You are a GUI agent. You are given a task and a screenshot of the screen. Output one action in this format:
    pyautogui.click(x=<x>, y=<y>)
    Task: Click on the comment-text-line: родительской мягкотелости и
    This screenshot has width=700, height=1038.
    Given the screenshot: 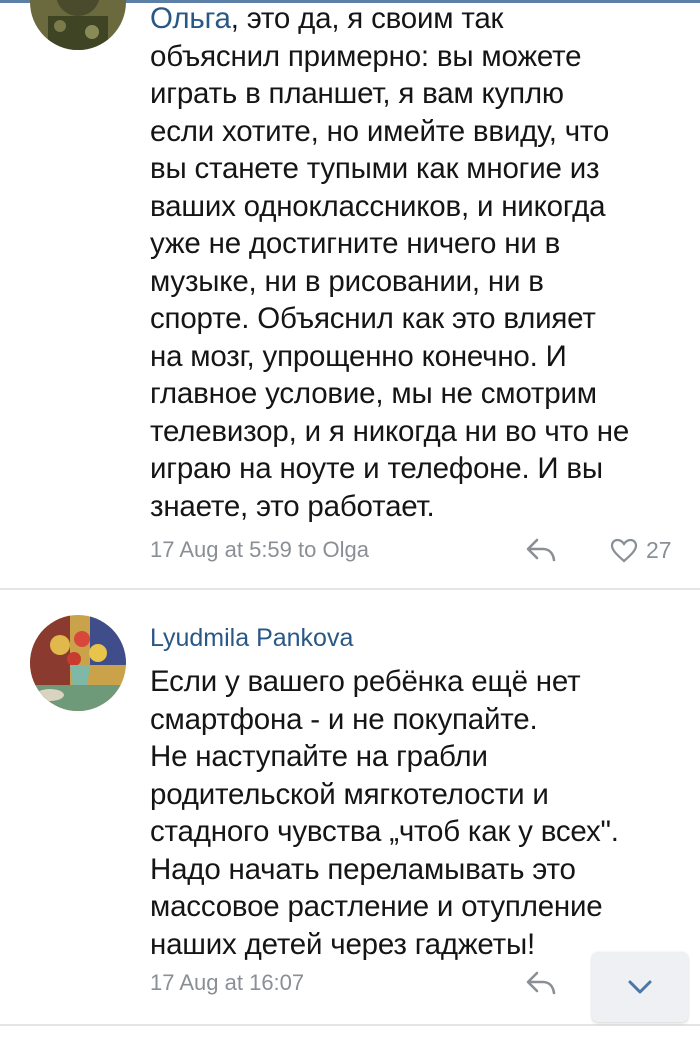 What is the action you would take?
    pyautogui.click(x=349, y=794)
    